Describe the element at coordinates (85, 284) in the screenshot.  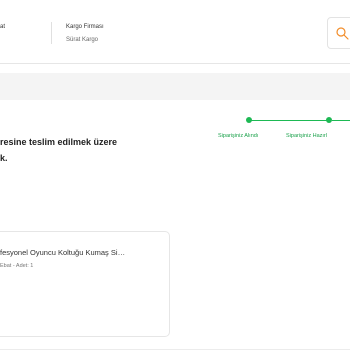
I see `product-card` at that location.